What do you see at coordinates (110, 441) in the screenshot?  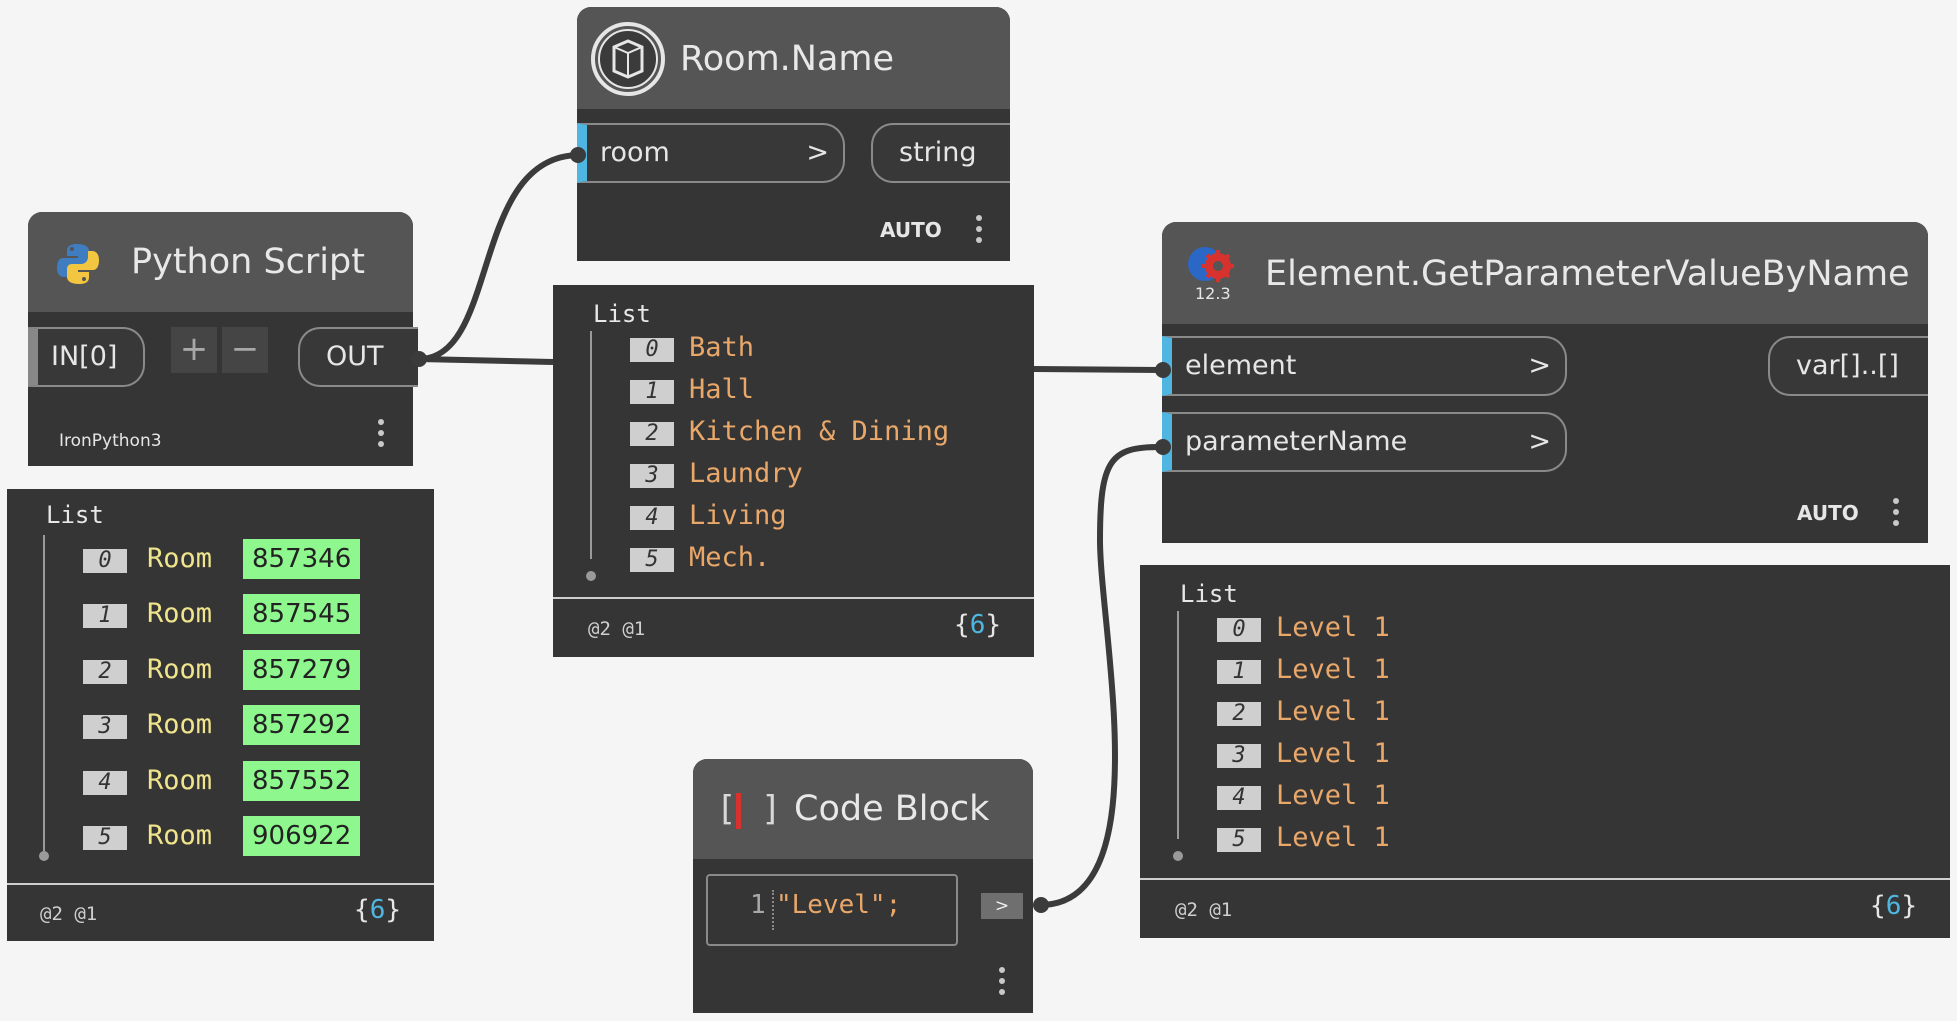 I see `python-engine-label: IronPython3` at bounding box center [110, 441].